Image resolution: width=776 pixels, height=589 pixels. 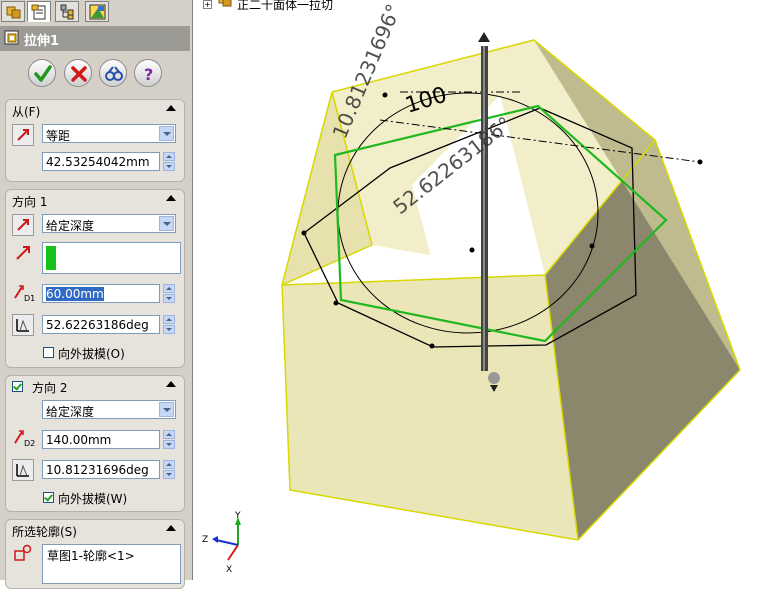 I want to click on from-header: 从(F), so click(x=26, y=112).